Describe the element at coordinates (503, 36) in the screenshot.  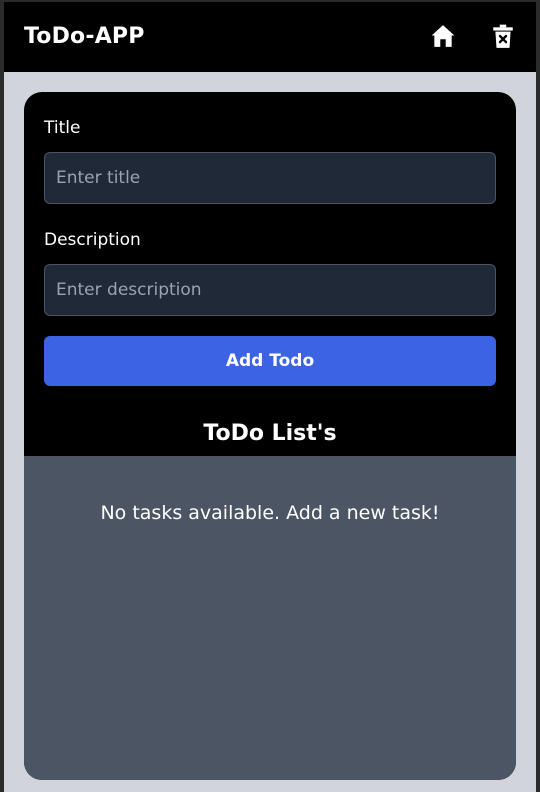
I see `trash-icon` at that location.